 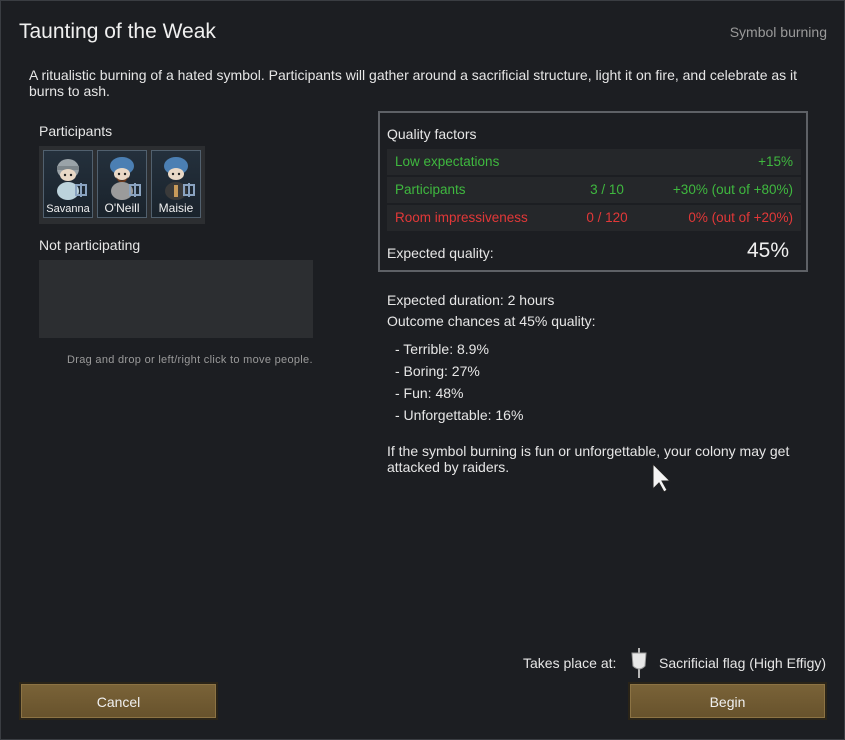 What do you see at coordinates (117, 31) in the screenshot?
I see `dialog-title: Taunting of the Weak` at bounding box center [117, 31].